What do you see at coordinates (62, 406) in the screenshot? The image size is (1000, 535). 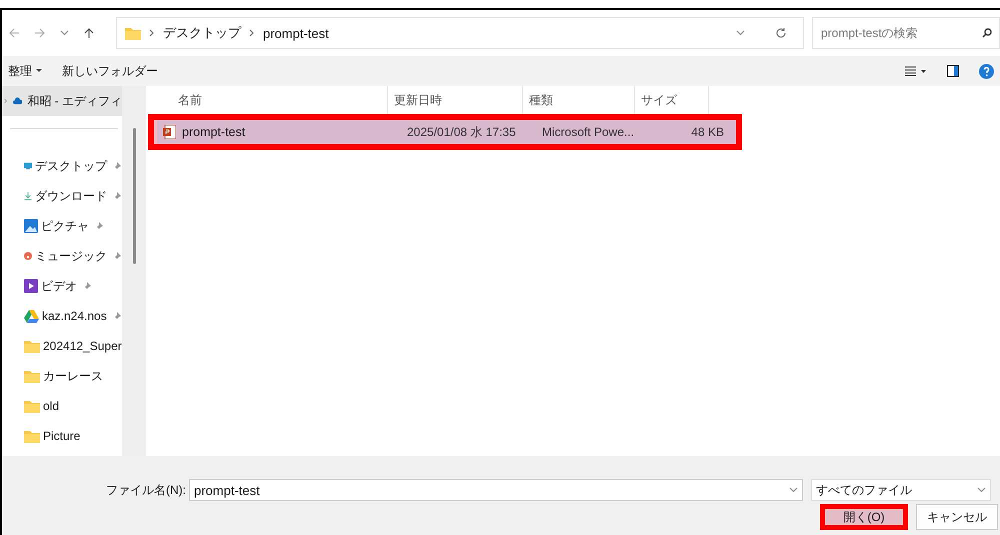 I see `sidebar-item: old` at bounding box center [62, 406].